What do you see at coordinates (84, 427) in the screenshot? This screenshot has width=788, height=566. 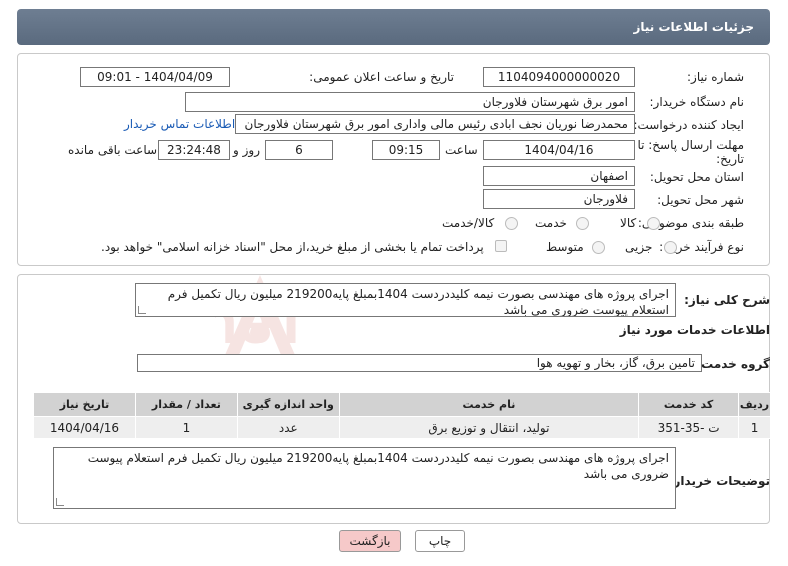 I see `cell-need-date: 1404/04/16` at bounding box center [84, 427].